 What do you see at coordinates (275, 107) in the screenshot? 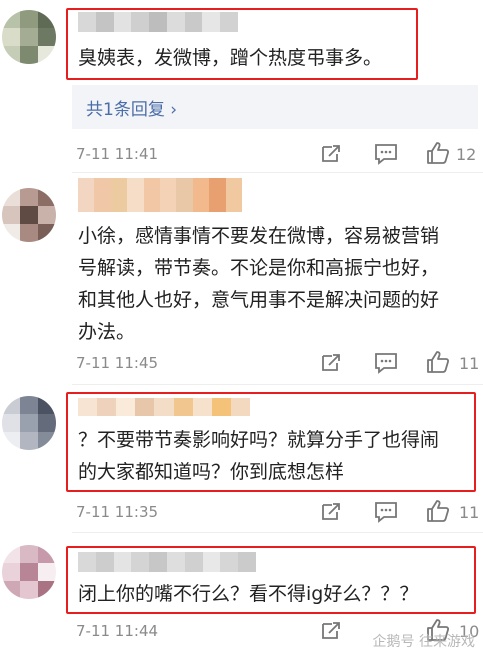
I see `reply-link: 共1条回复 ›` at bounding box center [275, 107].